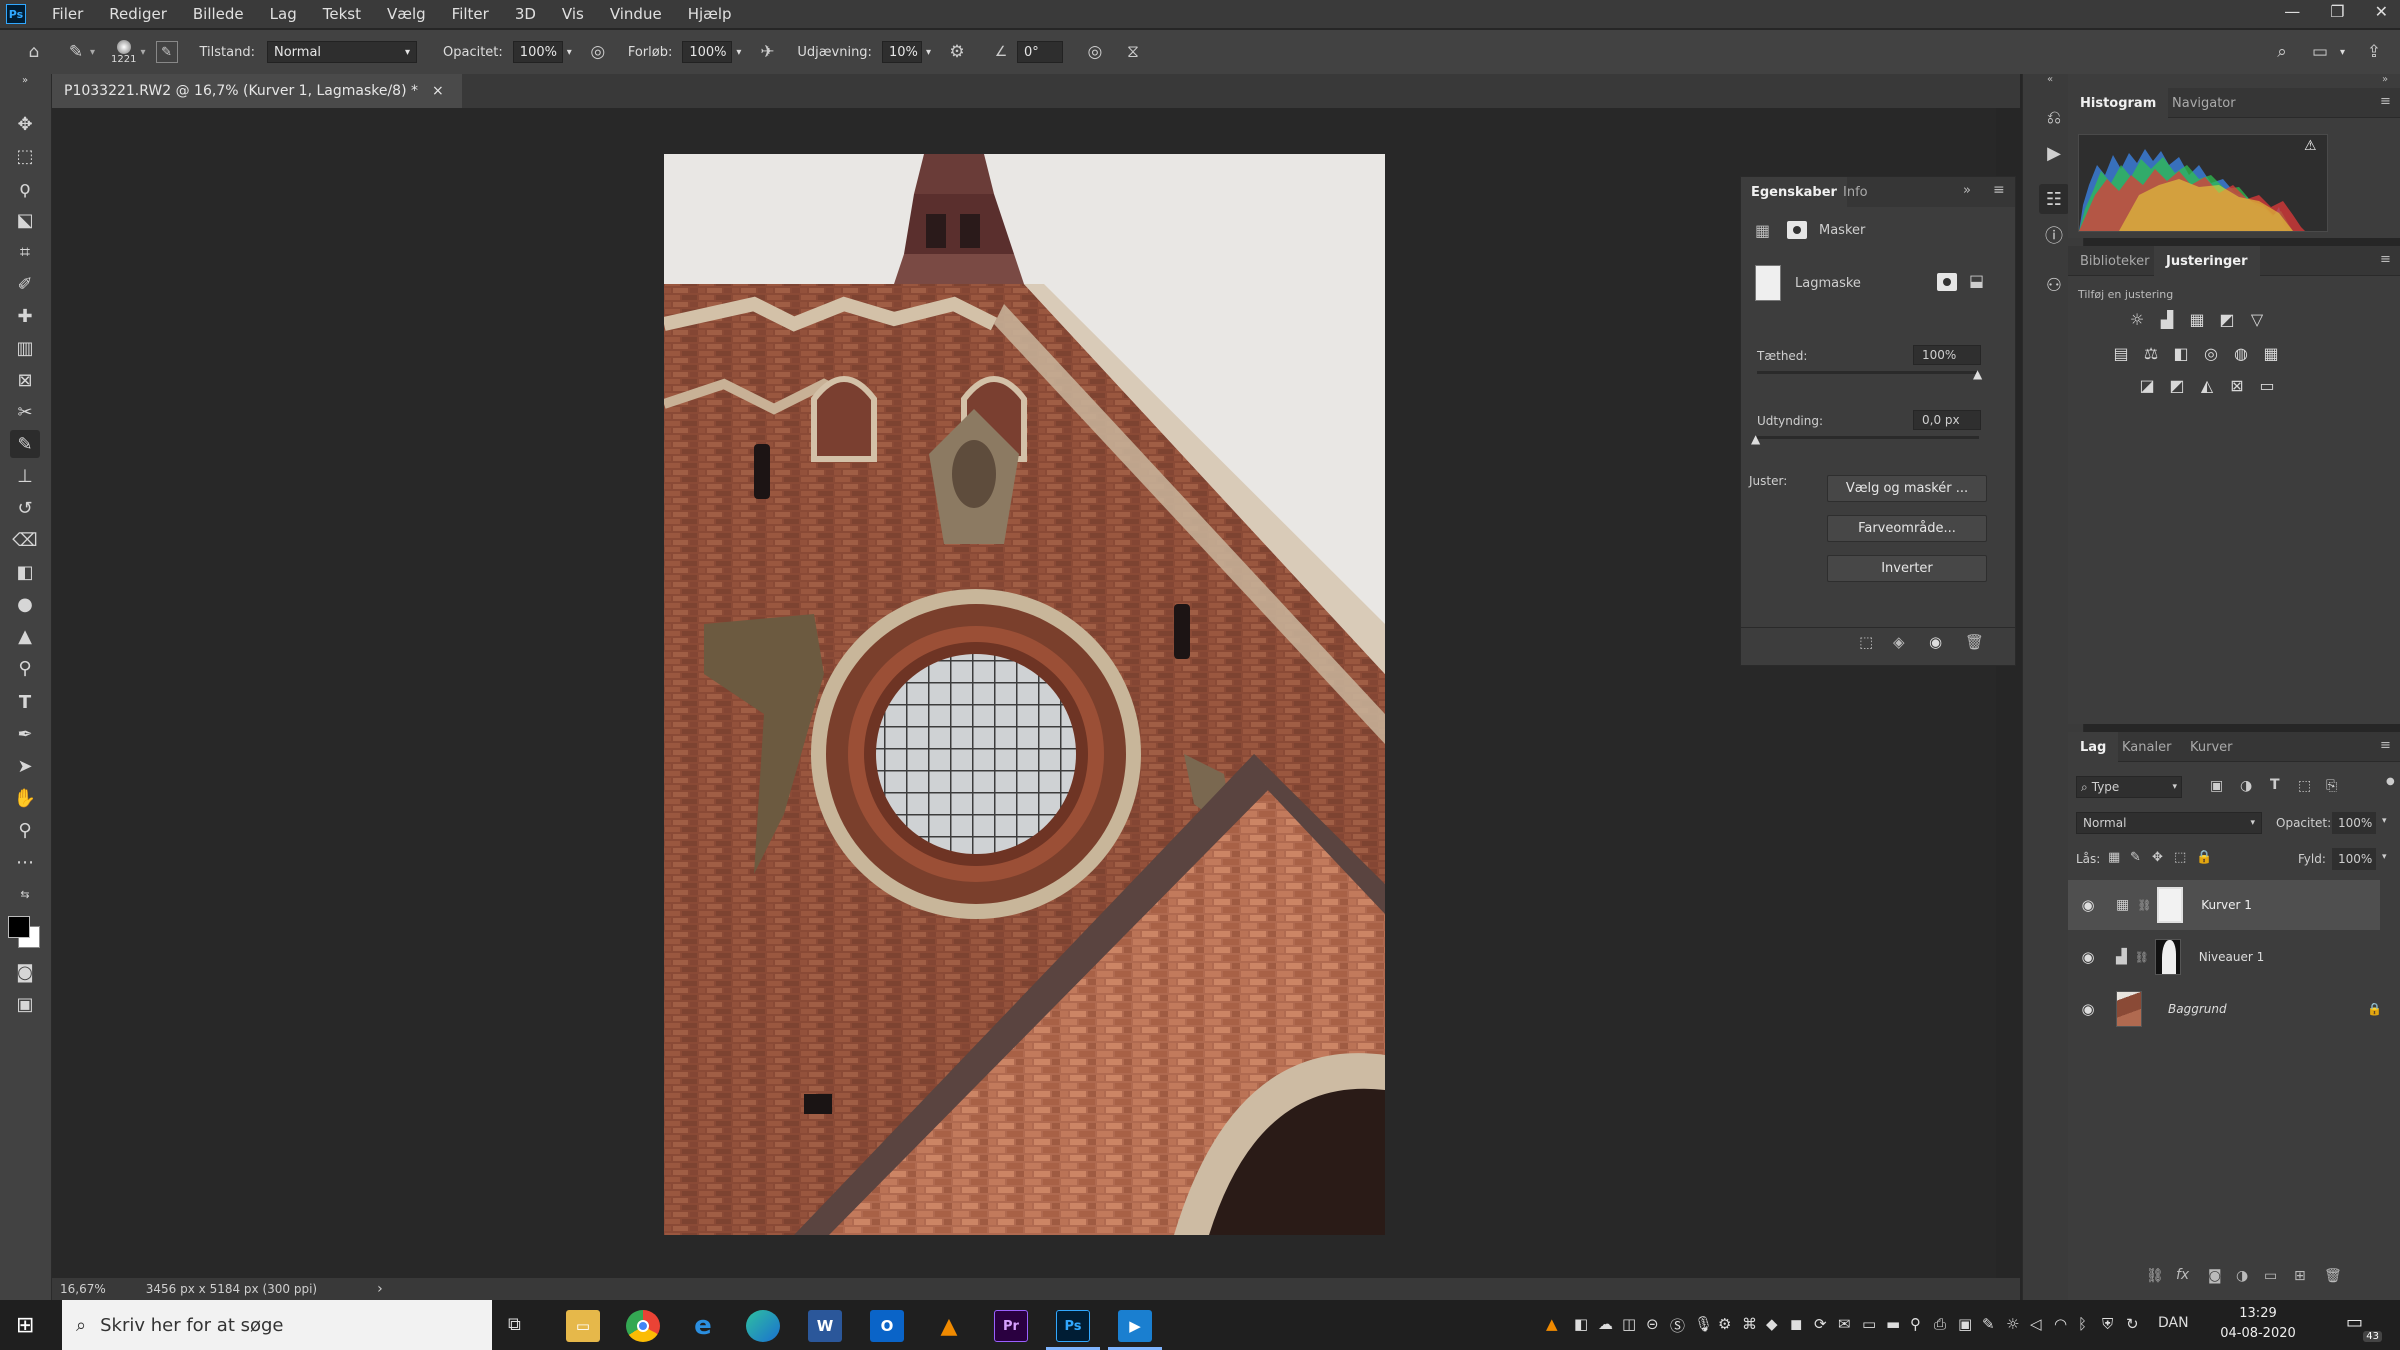 The width and height of the screenshot is (2400, 1350). What do you see at coordinates (703, 1326) in the screenshot?
I see `edge-legacy-icon: e` at bounding box center [703, 1326].